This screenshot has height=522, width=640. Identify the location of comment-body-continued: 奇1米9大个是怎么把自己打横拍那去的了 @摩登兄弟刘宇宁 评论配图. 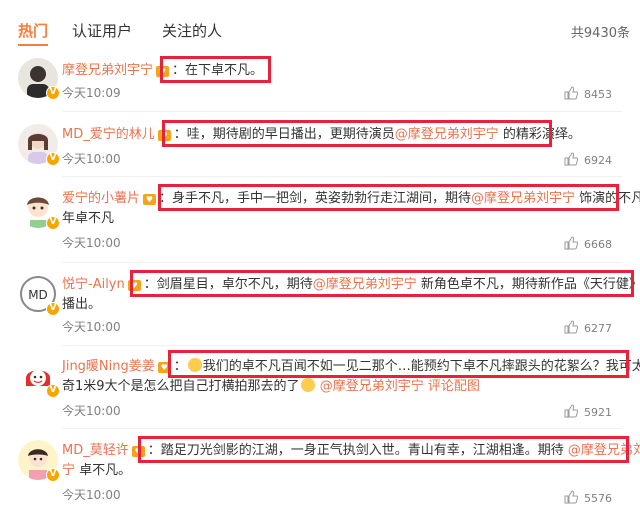
(271, 387).